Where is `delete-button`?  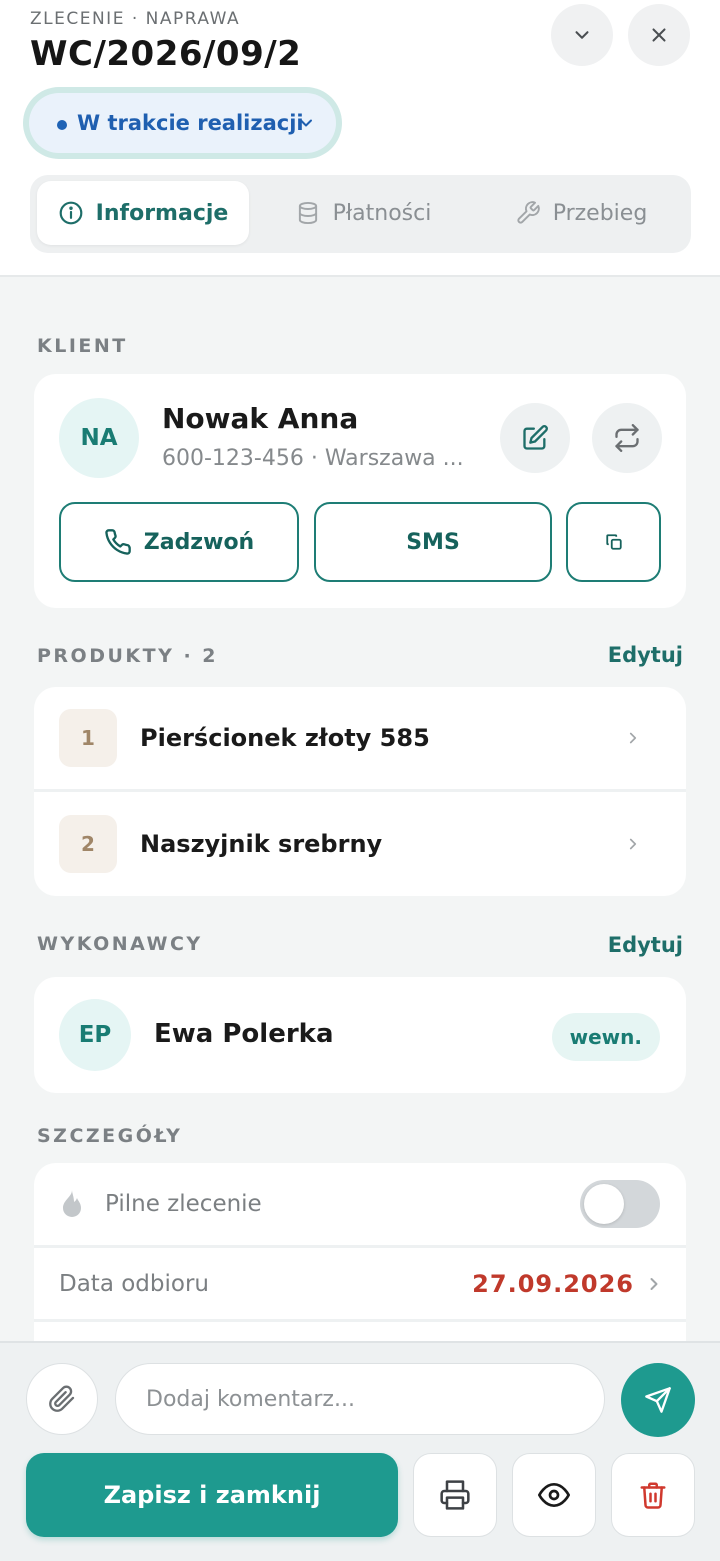
delete-button is located at coordinates (653, 1495).